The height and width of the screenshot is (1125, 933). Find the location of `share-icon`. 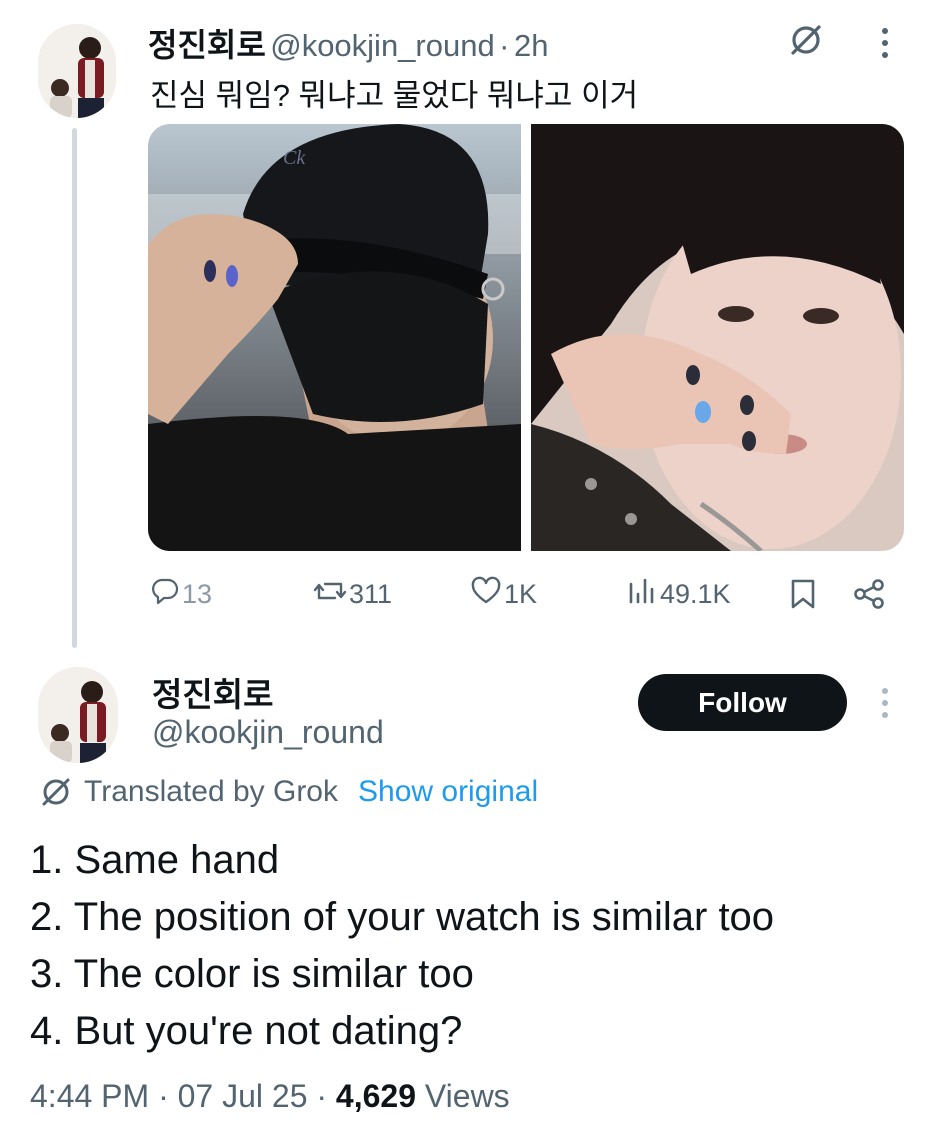

share-icon is located at coordinates (870, 594).